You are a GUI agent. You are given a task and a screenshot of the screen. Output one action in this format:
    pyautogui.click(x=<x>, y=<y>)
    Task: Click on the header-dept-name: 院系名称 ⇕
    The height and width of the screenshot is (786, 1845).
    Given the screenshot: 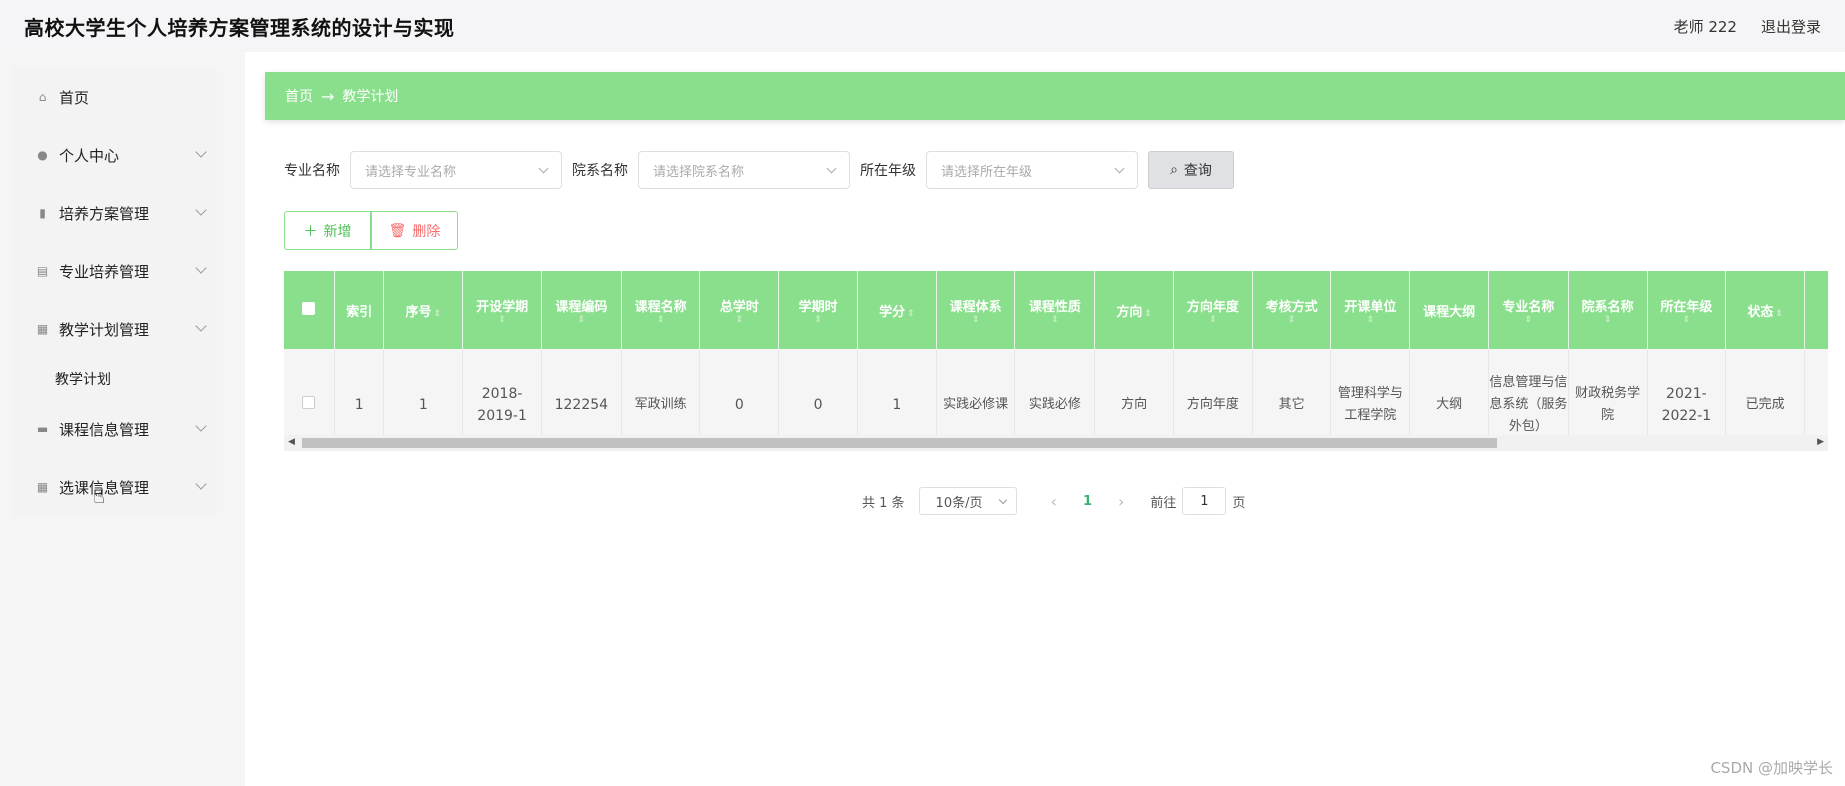 What is the action you would take?
    pyautogui.click(x=1608, y=310)
    